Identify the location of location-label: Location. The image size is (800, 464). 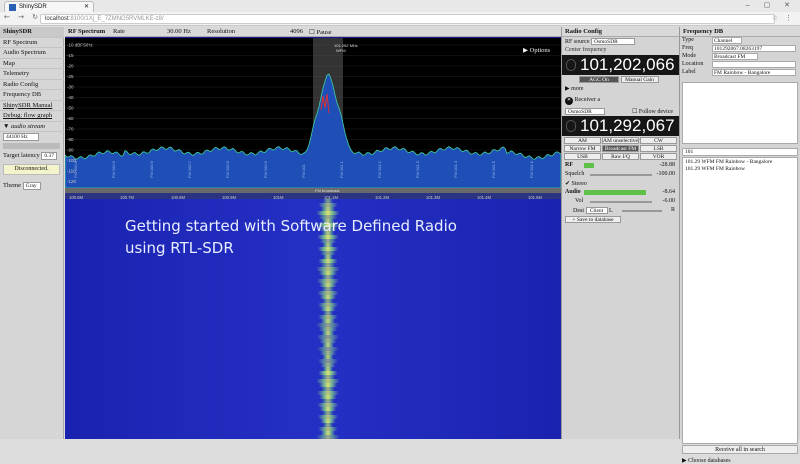
(693, 64).